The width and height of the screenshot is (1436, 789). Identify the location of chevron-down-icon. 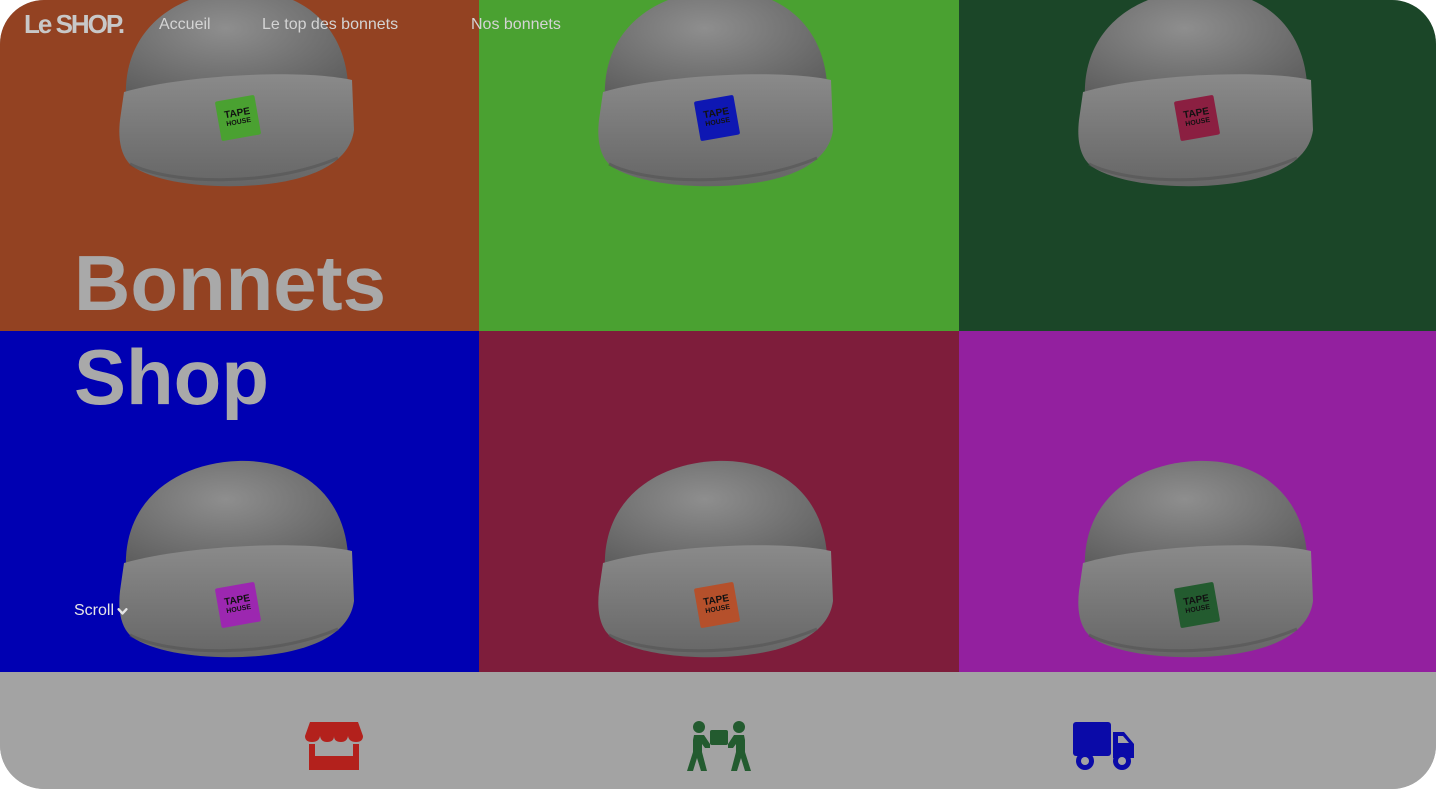
(122, 611).